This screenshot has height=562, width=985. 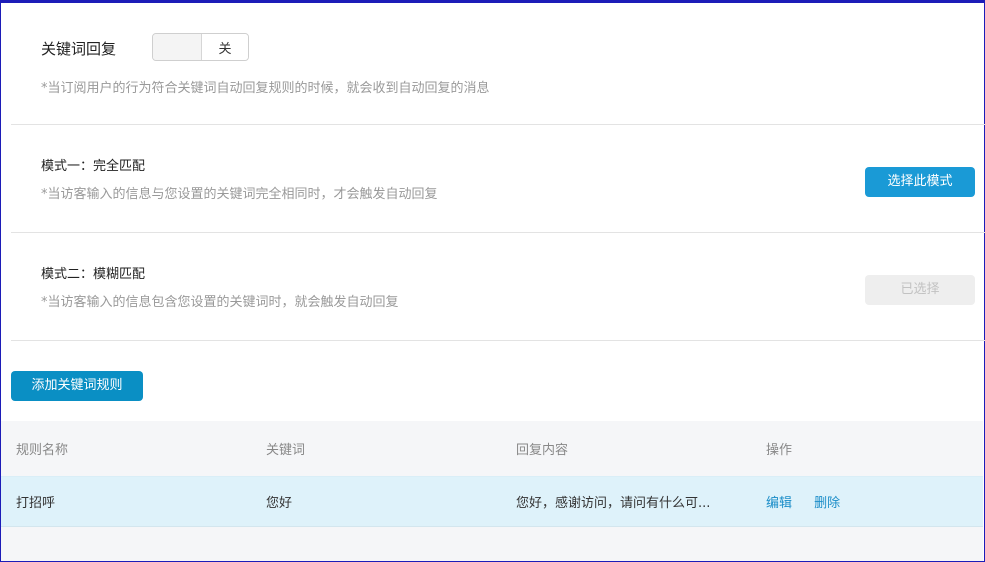 What do you see at coordinates (265, 88) in the screenshot?
I see `keyword-reply-hint: *当订阅用户的行为符合关键词自动回复规则的时候，就会收到自动回复的消息` at bounding box center [265, 88].